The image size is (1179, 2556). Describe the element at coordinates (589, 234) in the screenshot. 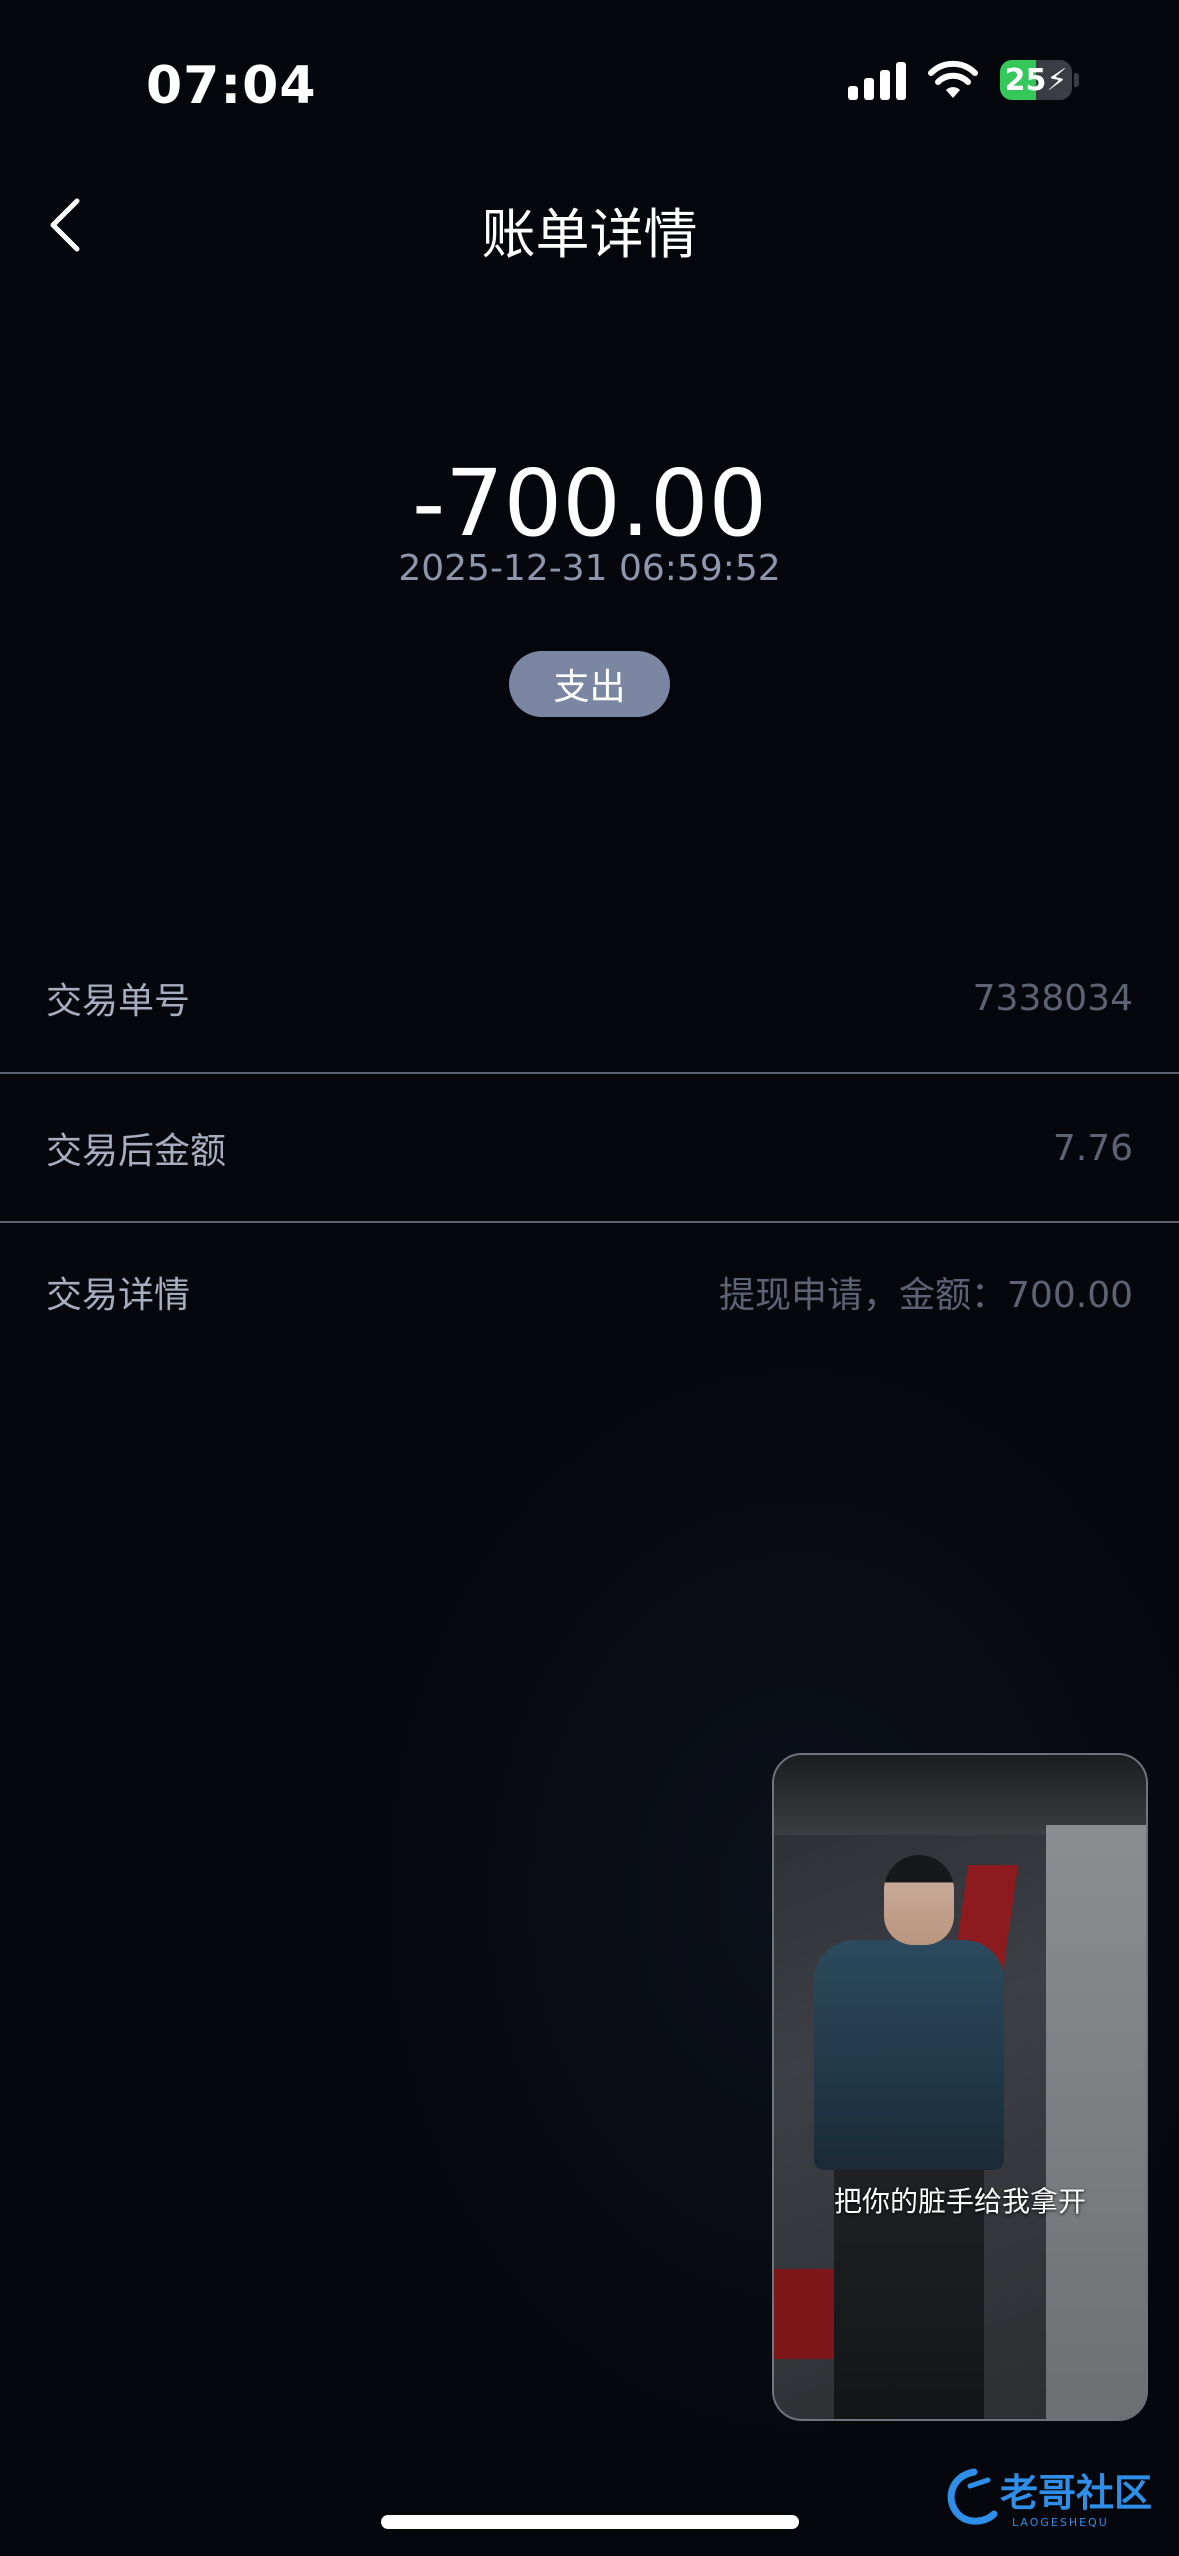

I see `page-title: 账单详情` at that location.